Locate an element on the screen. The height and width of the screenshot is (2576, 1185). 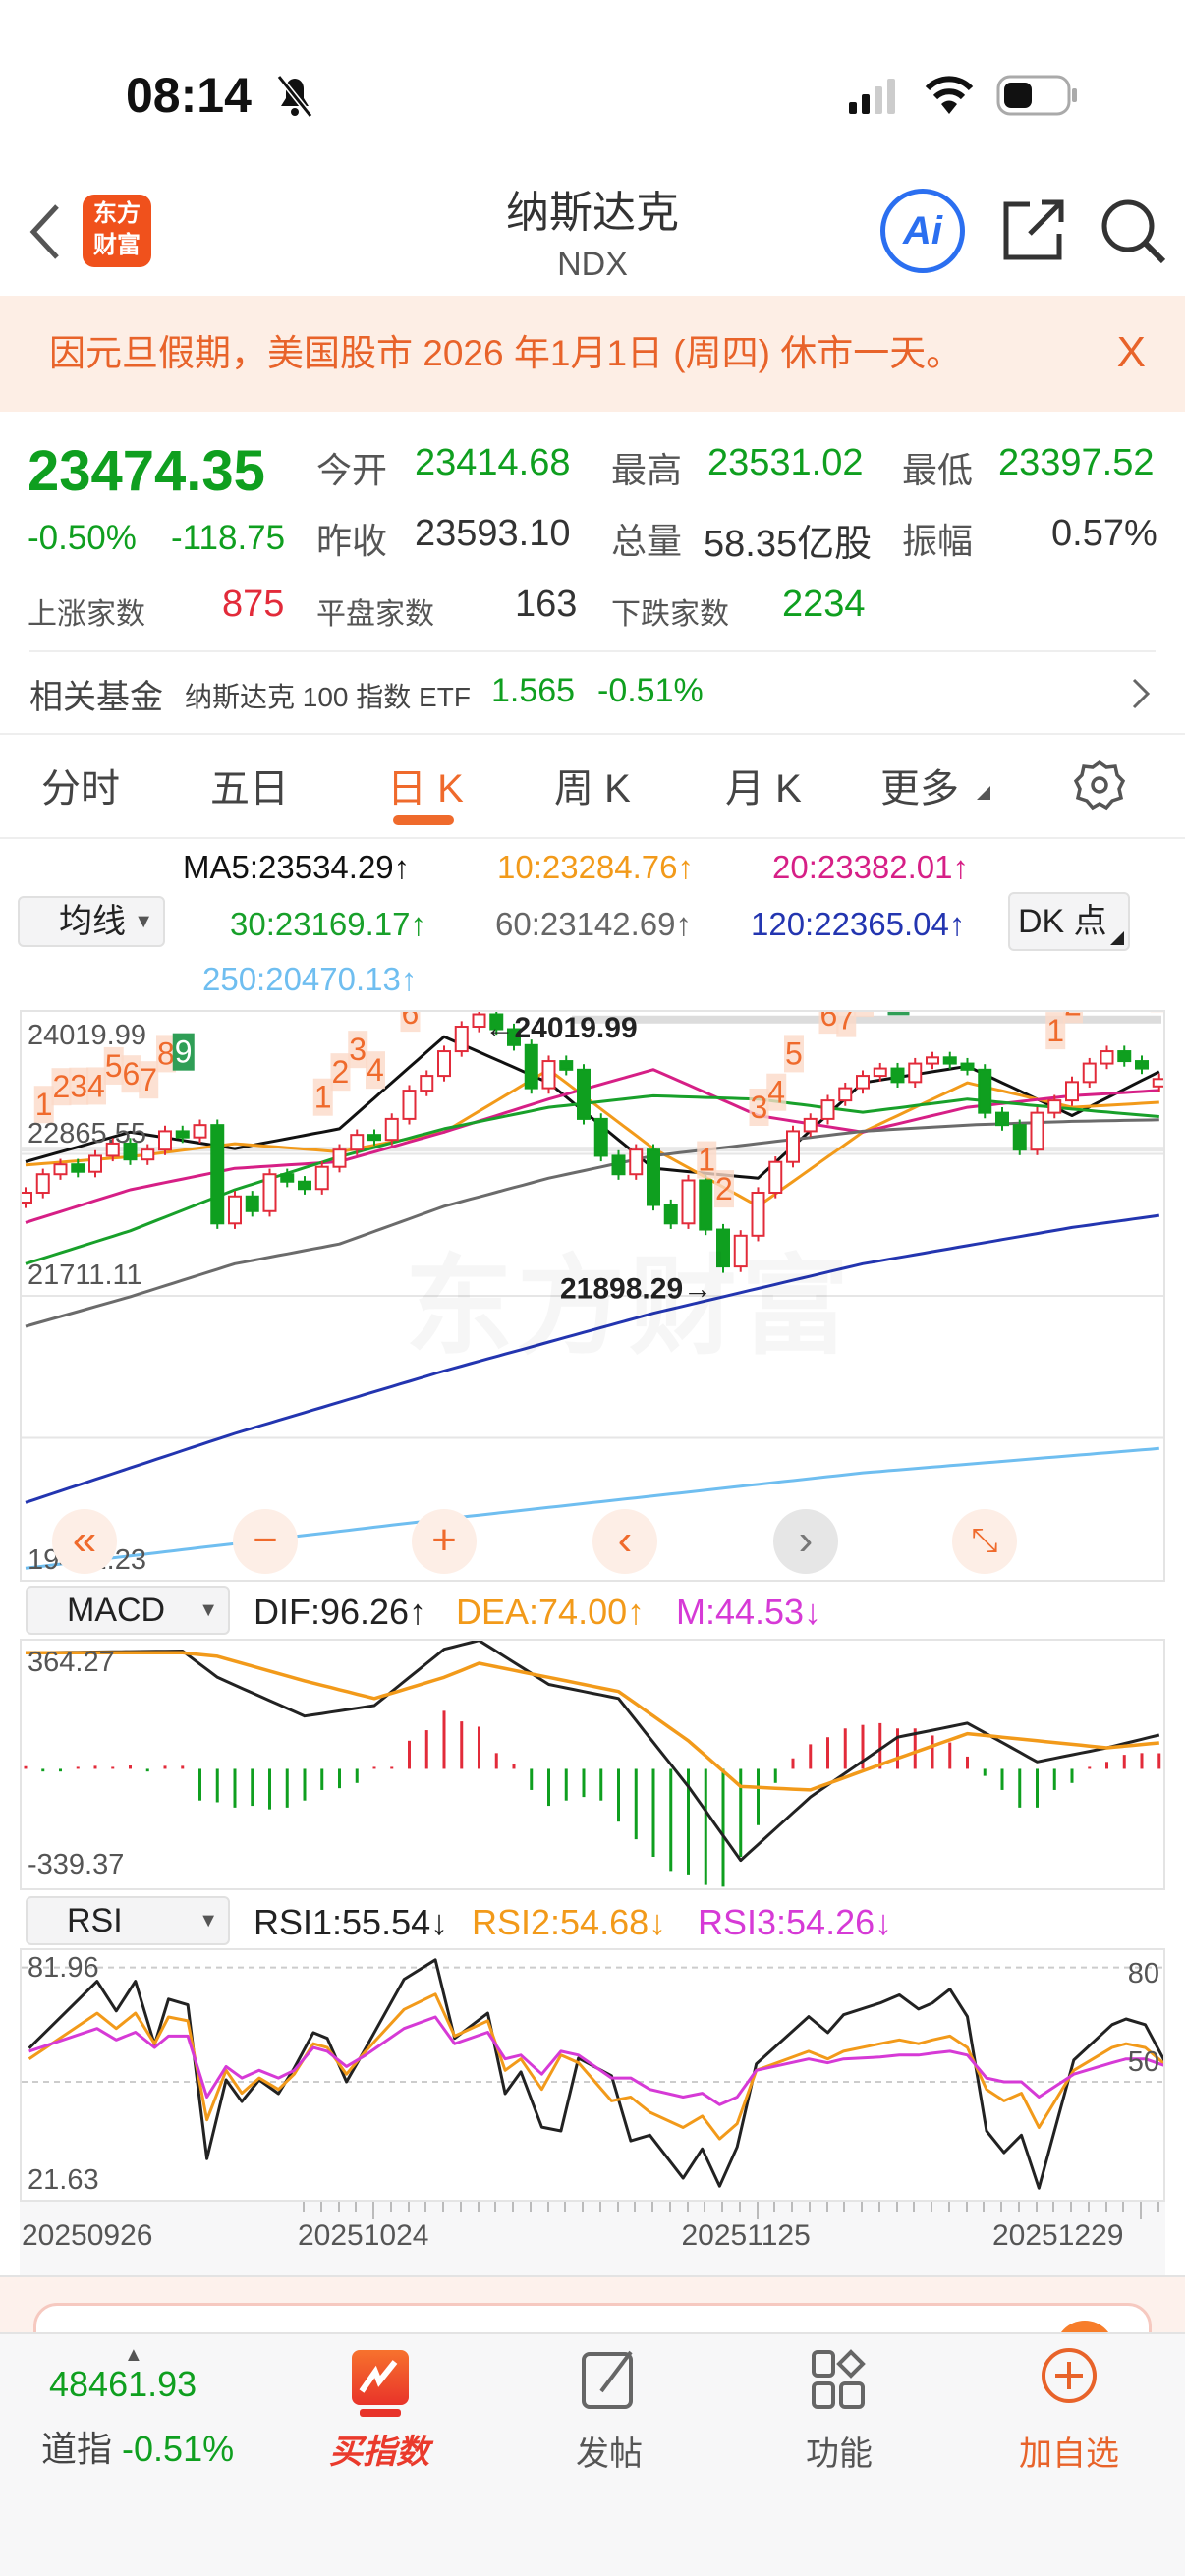
fullscreen-button: ⤡ is located at coordinates (985, 1541).